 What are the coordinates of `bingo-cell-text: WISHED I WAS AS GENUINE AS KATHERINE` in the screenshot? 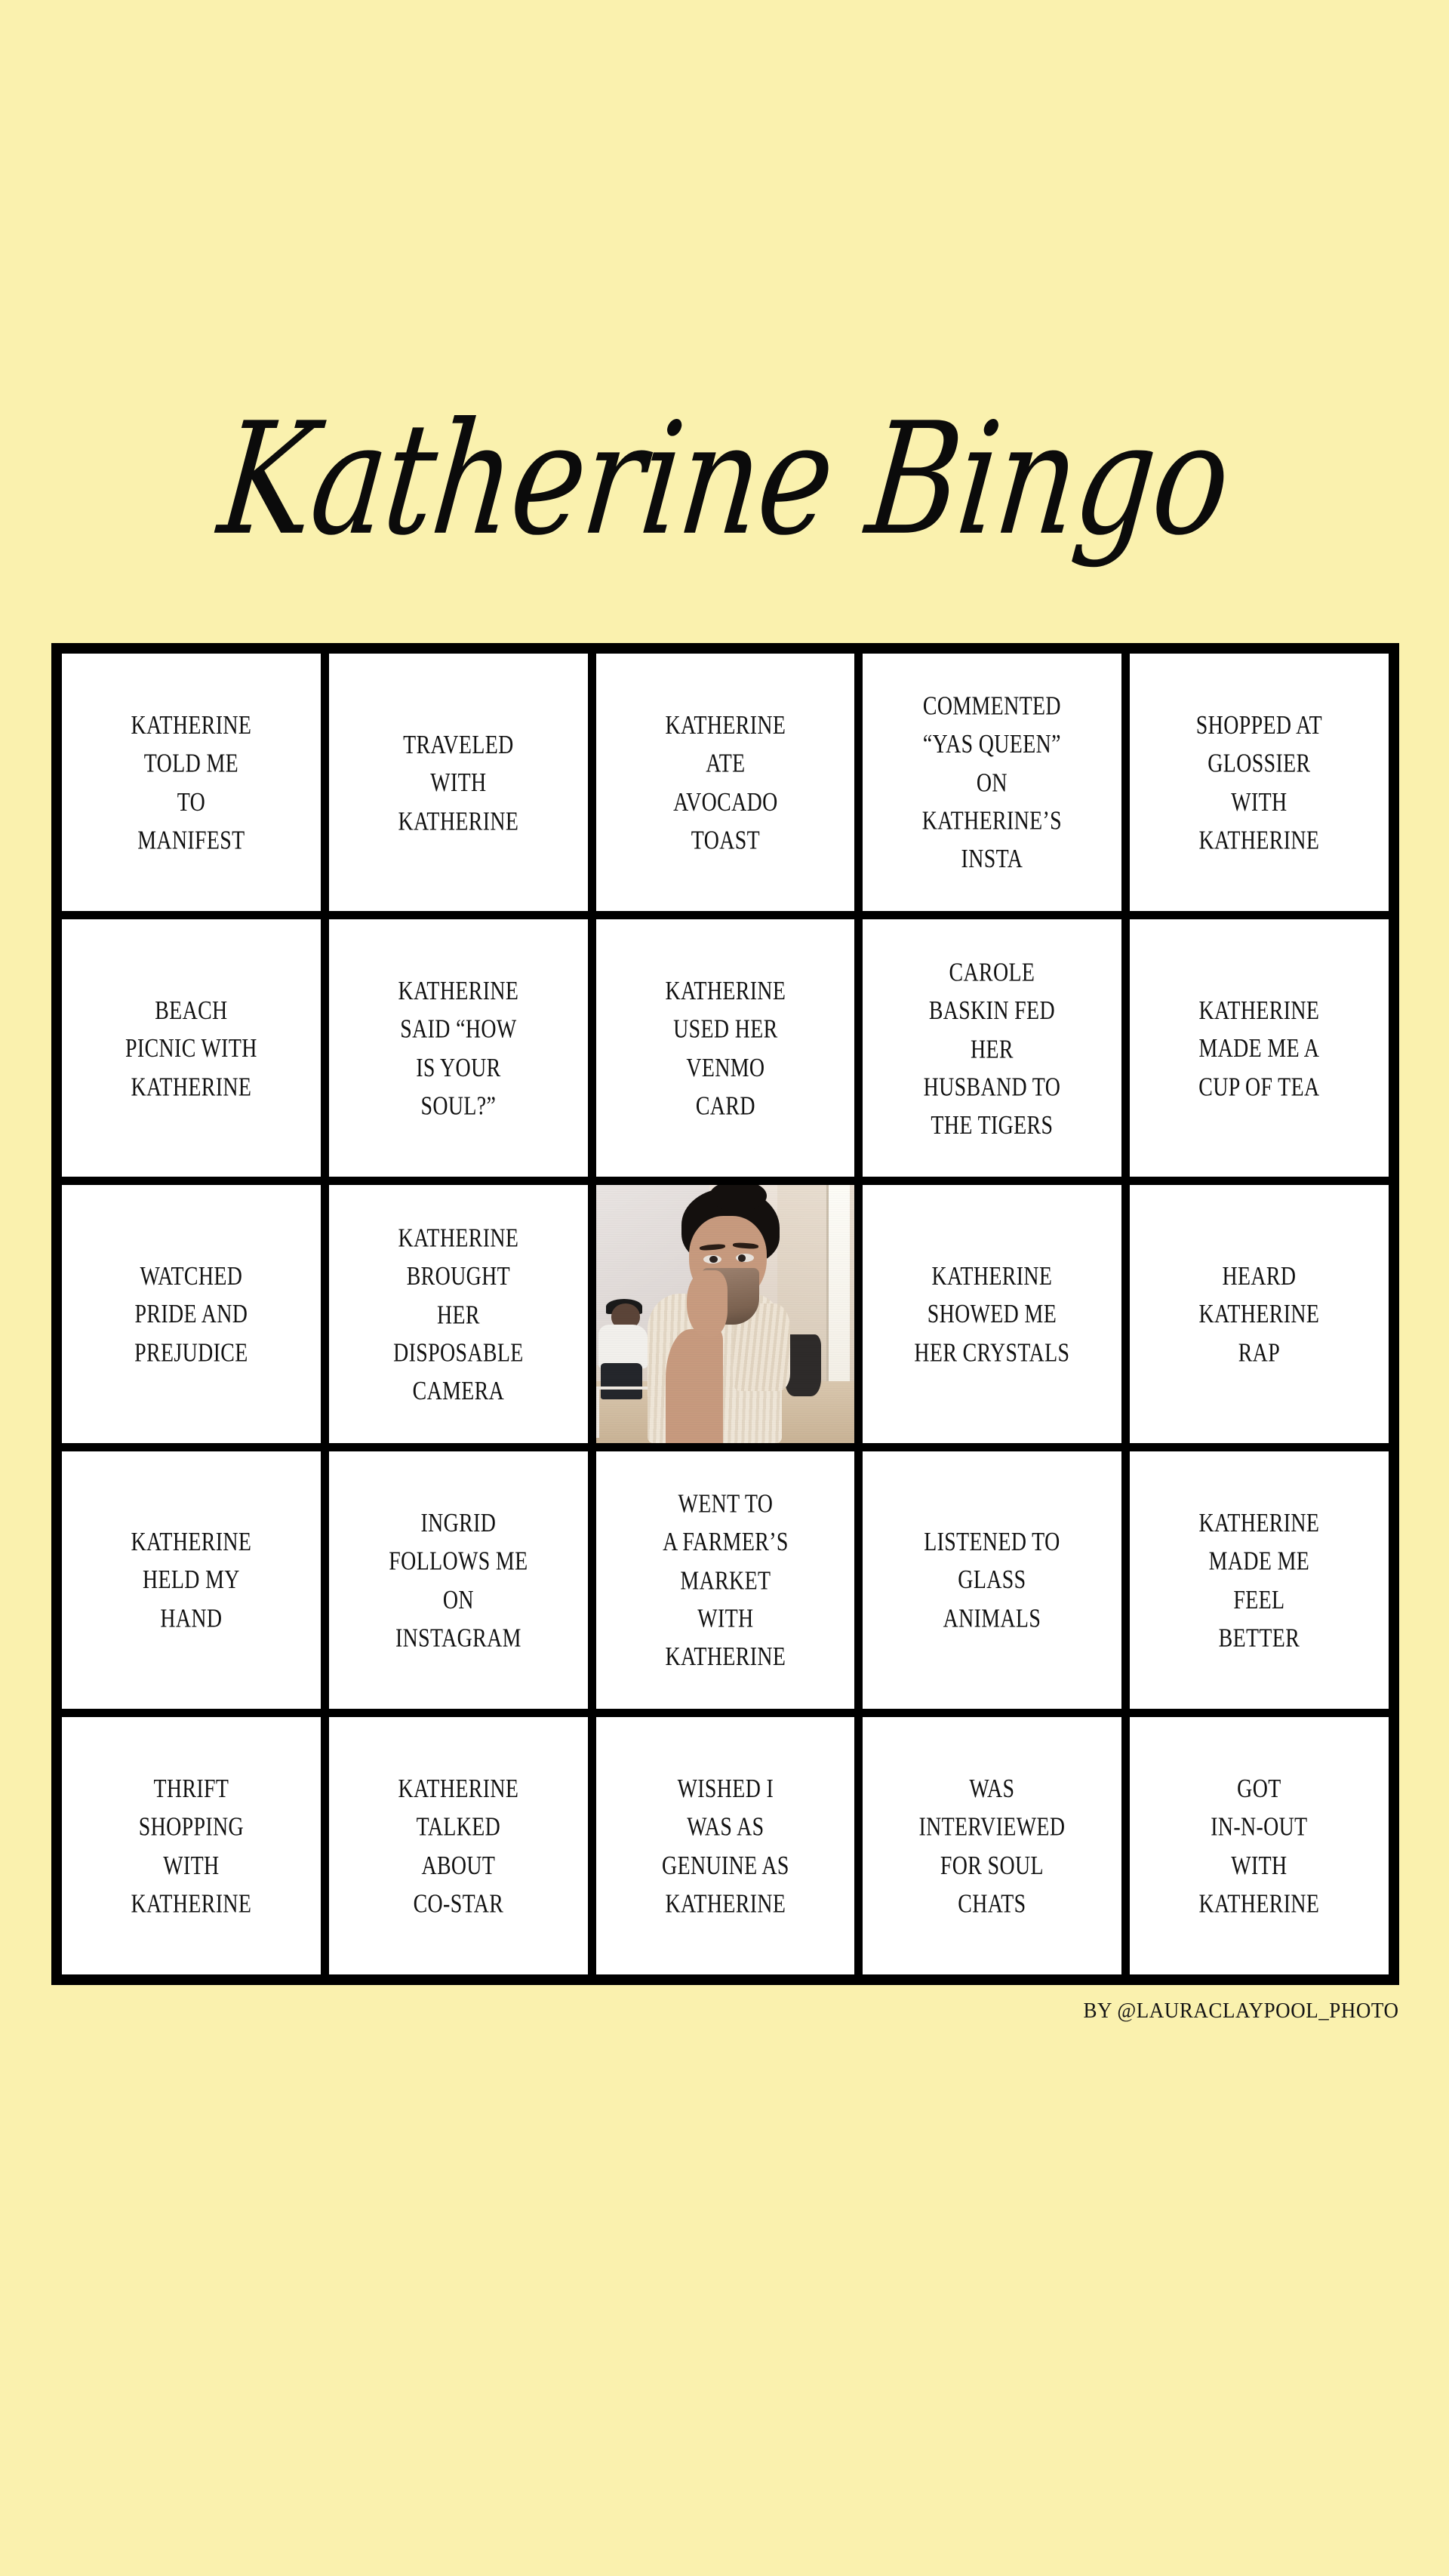 It's located at (725, 1845).